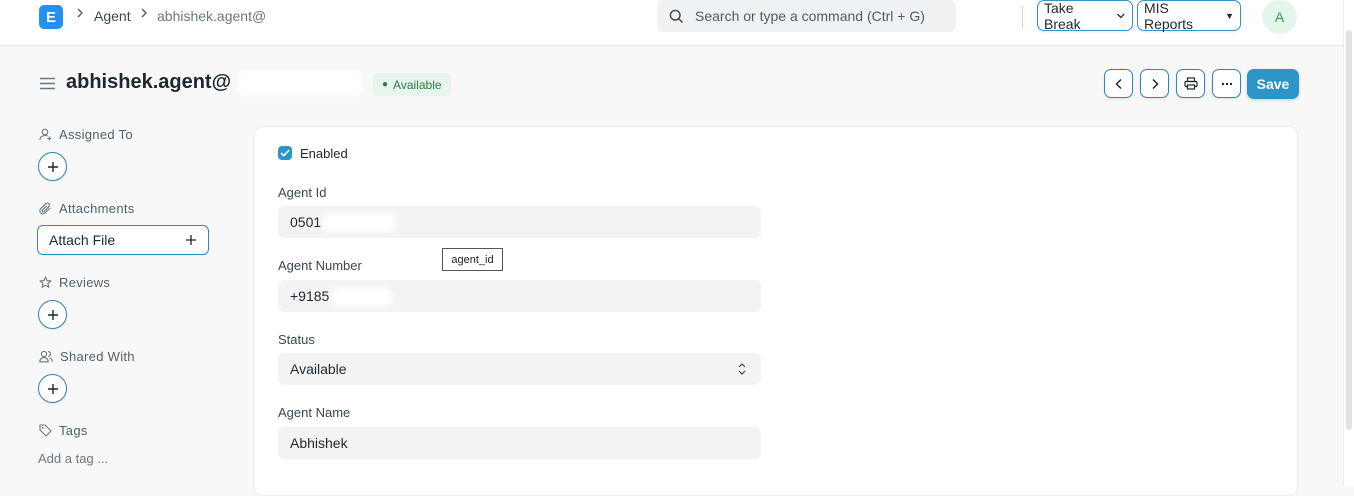 Image resolution: width=1354 pixels, height=496 pixels. I want to click on page-title: abhishek.agent@, so click(149, 82).